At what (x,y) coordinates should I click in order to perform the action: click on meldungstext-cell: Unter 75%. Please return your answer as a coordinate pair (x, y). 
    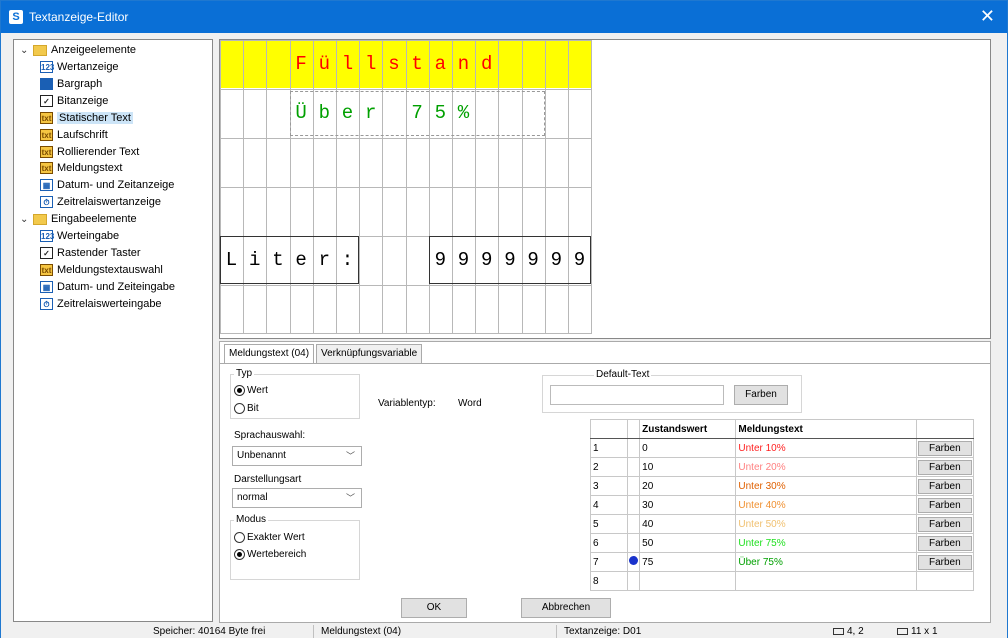
    Looking at the image, I should click on (826, 543).